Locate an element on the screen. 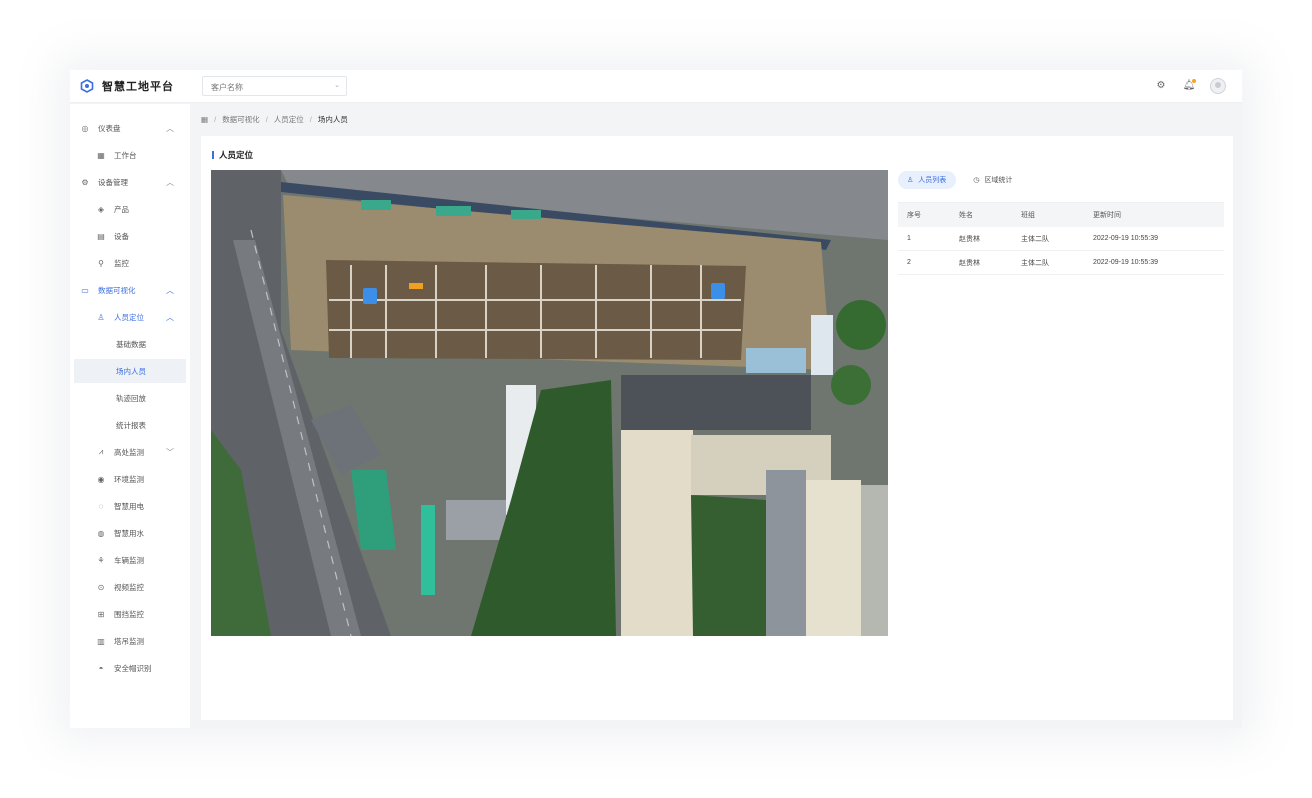 Image resolution: width=1312 pixels, height=798 pixels. sidebar-item-track-playback: 轨迹回放 is located at coordinates (130, 398).